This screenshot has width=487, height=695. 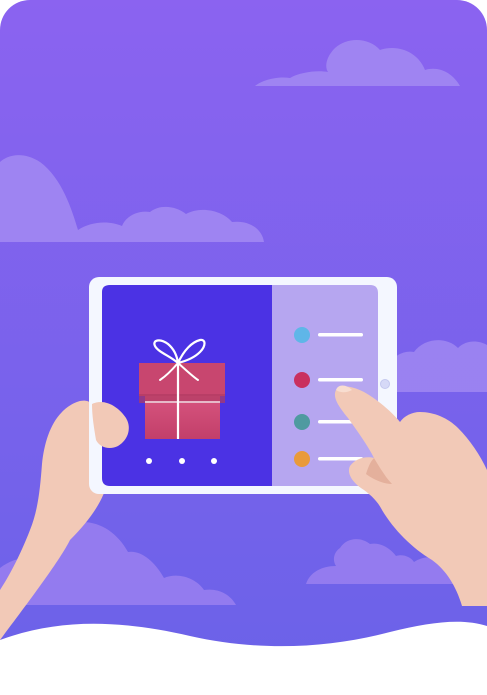 What do you see at coordinates (385, 384) in the screenshot?
I see `tablet-home-button` at bounding box center [385, 384].